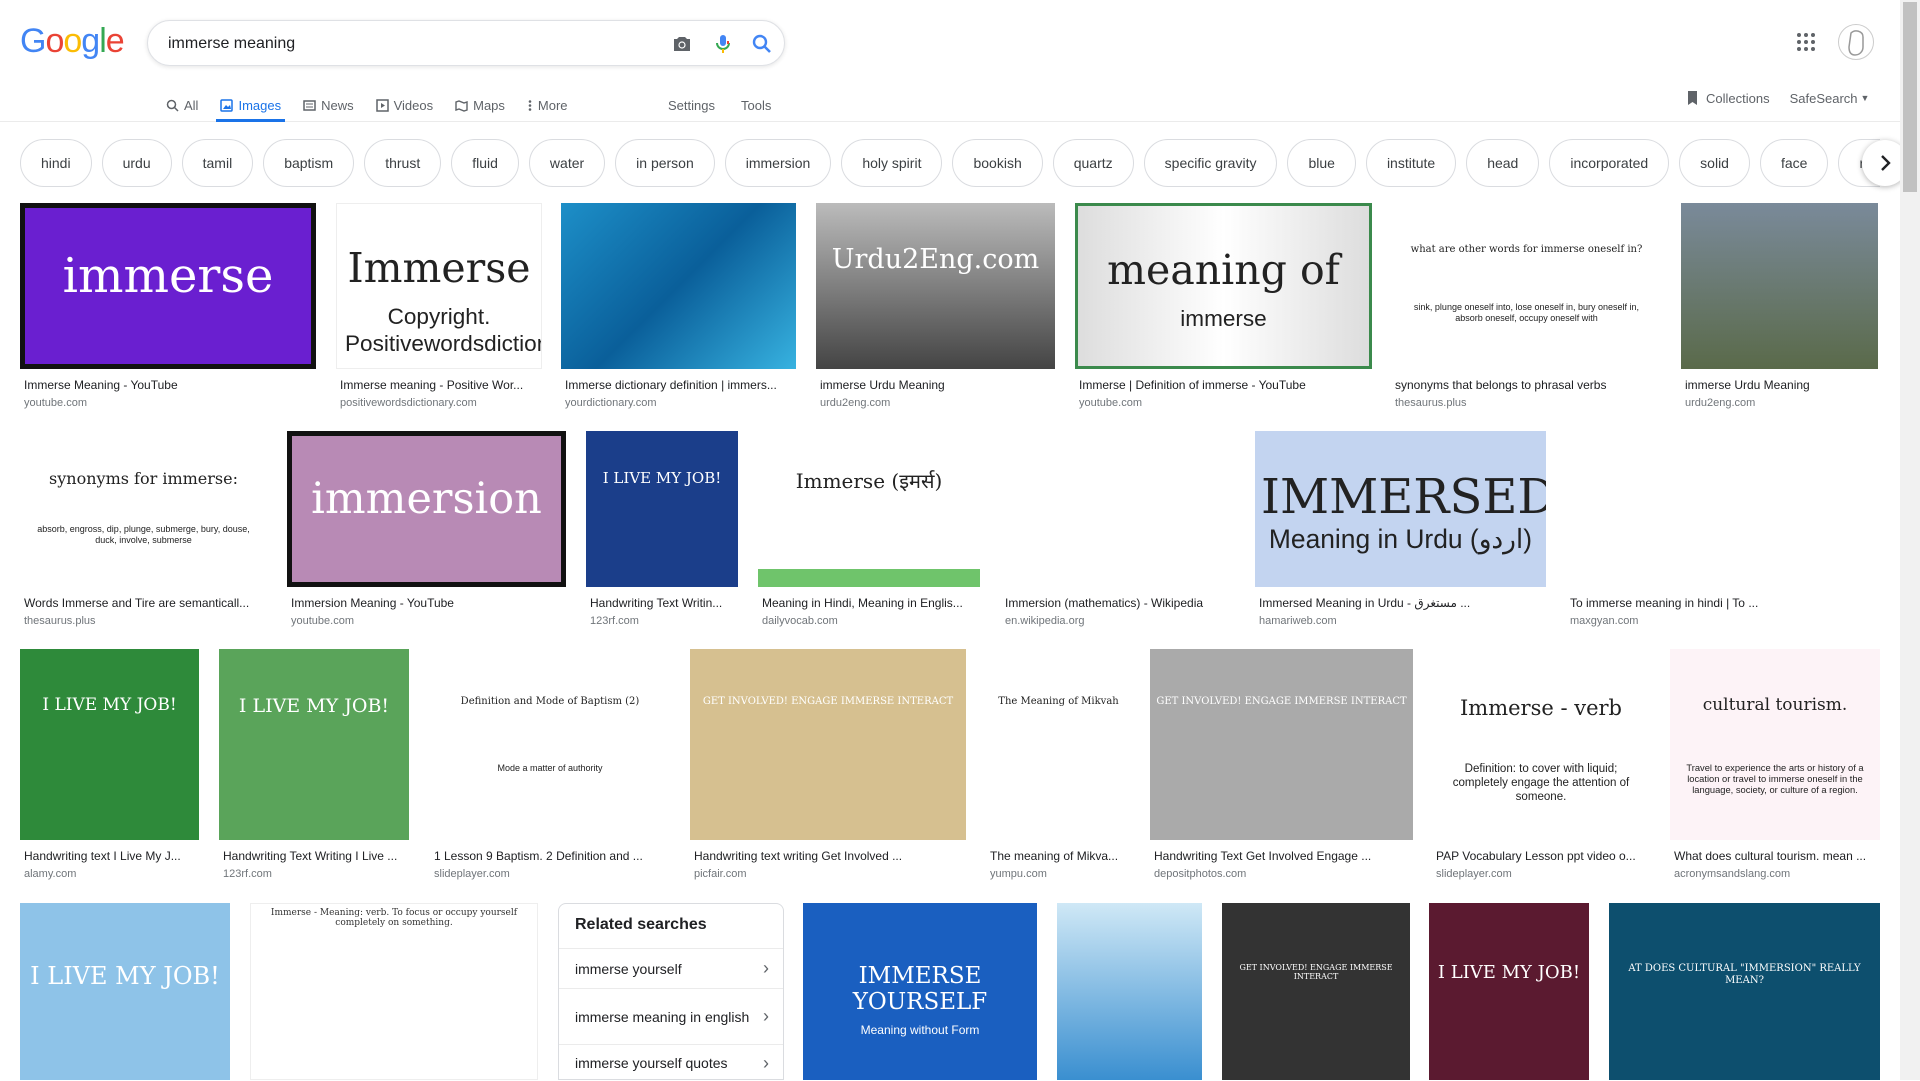 The image size is (1920, 1081). I want to click on chip-specific-gravity: specific gravity, so click(1210, 163).